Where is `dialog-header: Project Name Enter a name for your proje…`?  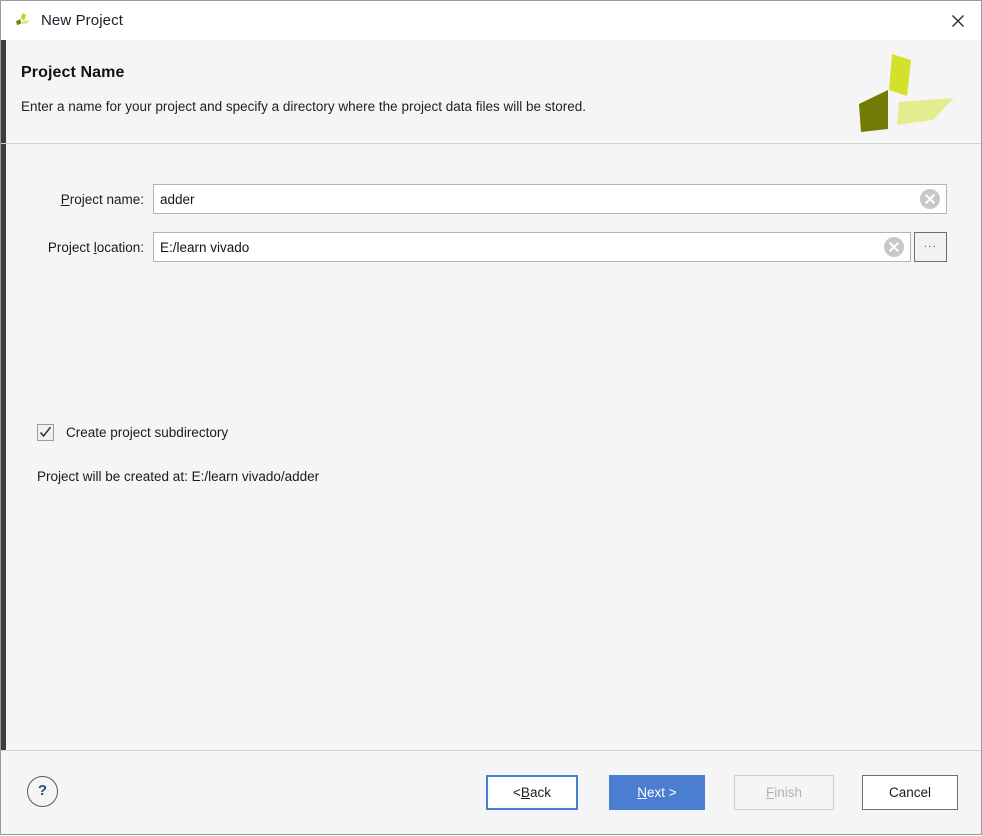 dialog-header: Project Name Enter a name for your proje… is located at coordinates (491, 92).